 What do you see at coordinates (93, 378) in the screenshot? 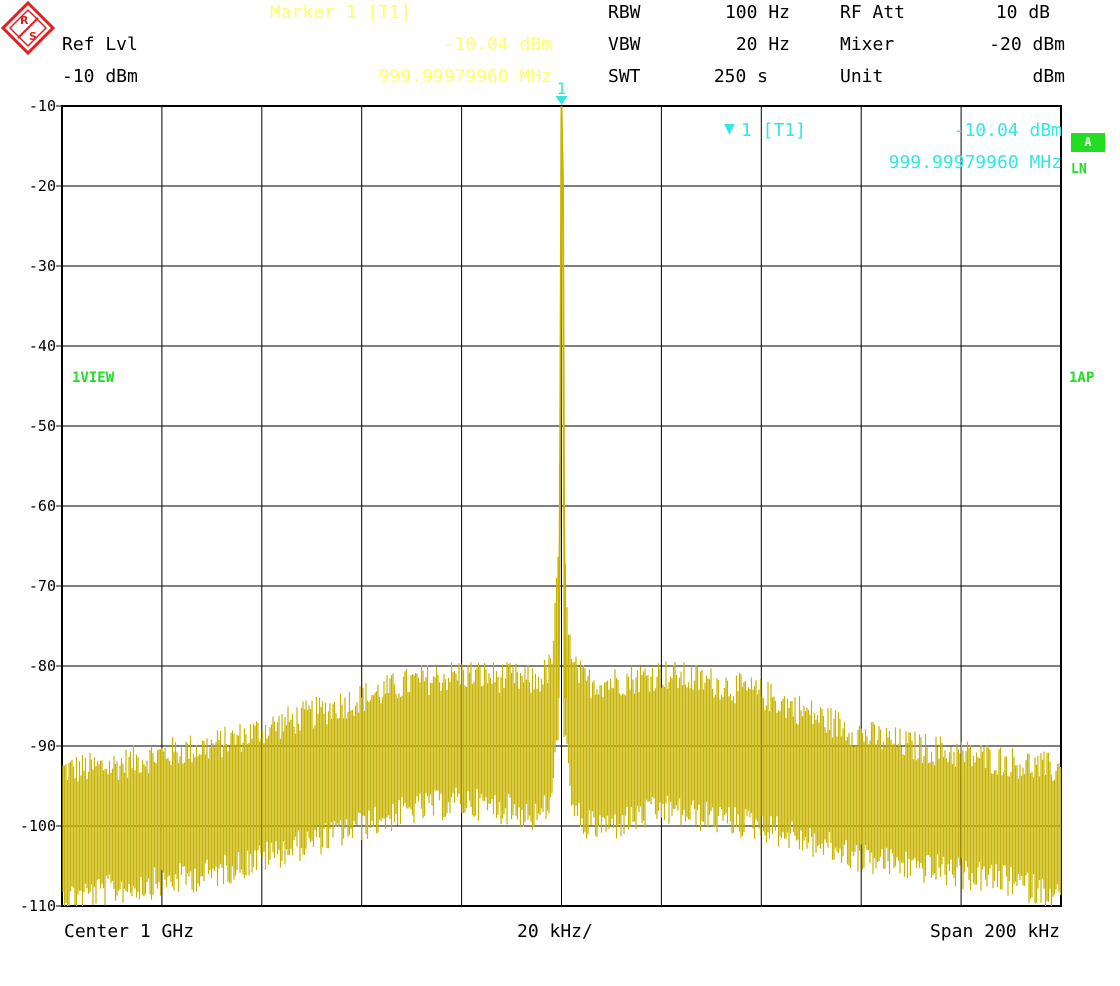
I see `trace-view-label: 1VIEW` at bounding box center [93, 378].